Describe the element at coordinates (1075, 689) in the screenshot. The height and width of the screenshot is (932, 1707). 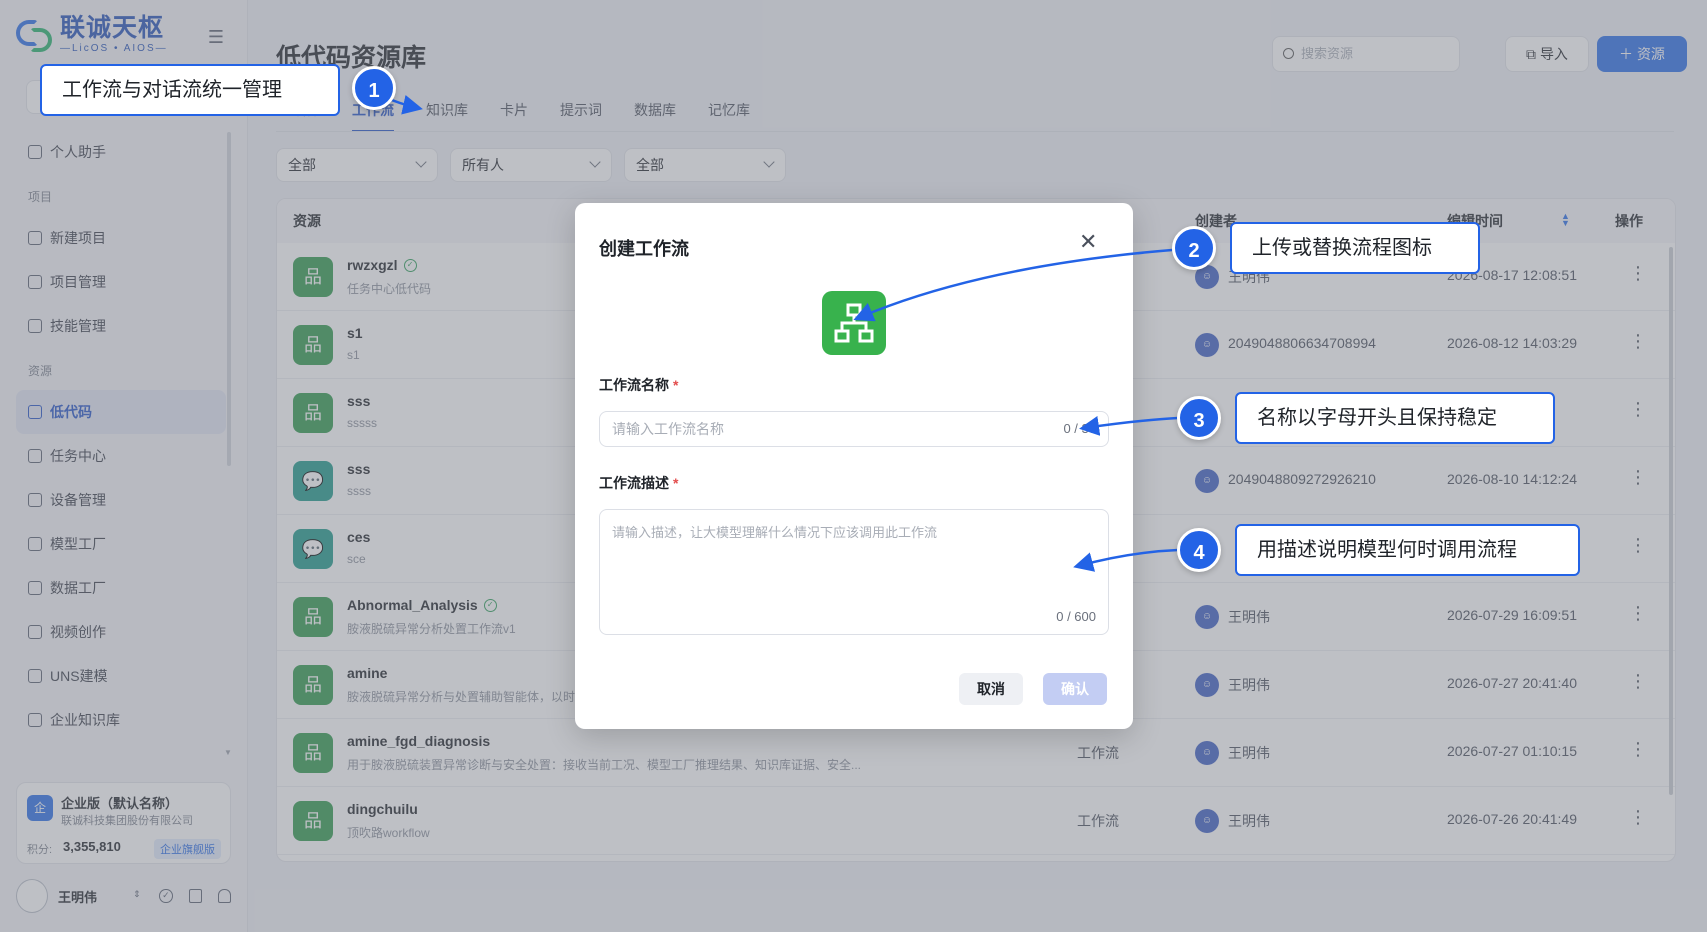
I see `confirm-button: 确认` at that location.